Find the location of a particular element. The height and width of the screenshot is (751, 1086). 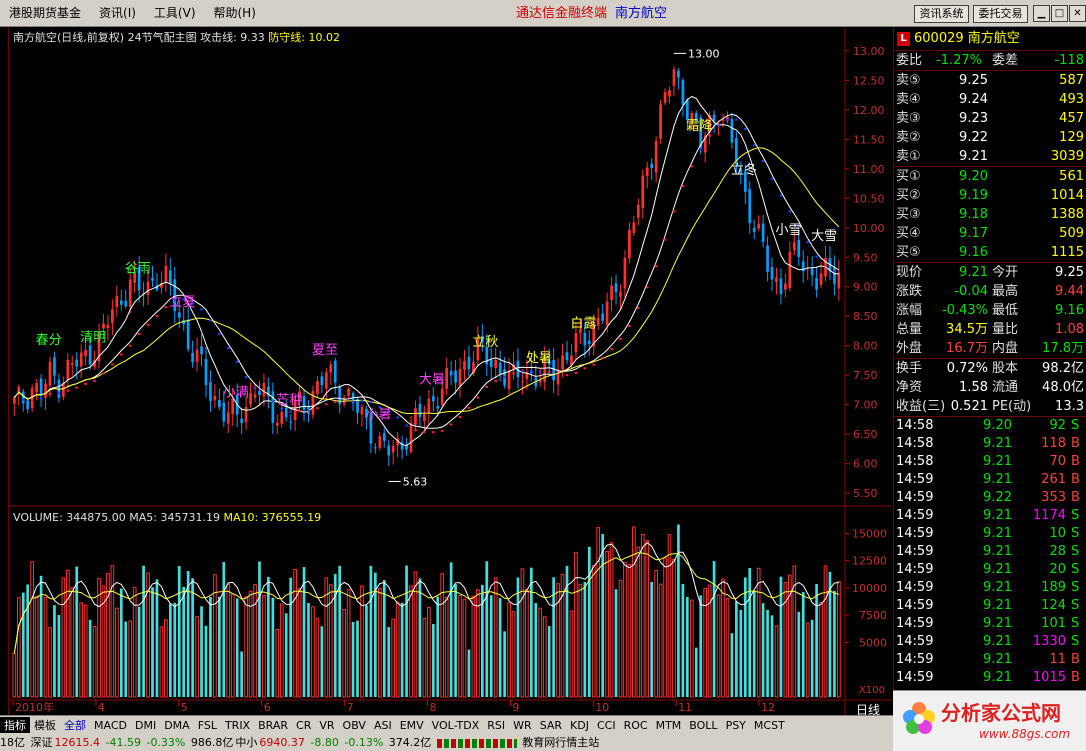

webi-value: -1.27% is located at coordinates (959, 60).